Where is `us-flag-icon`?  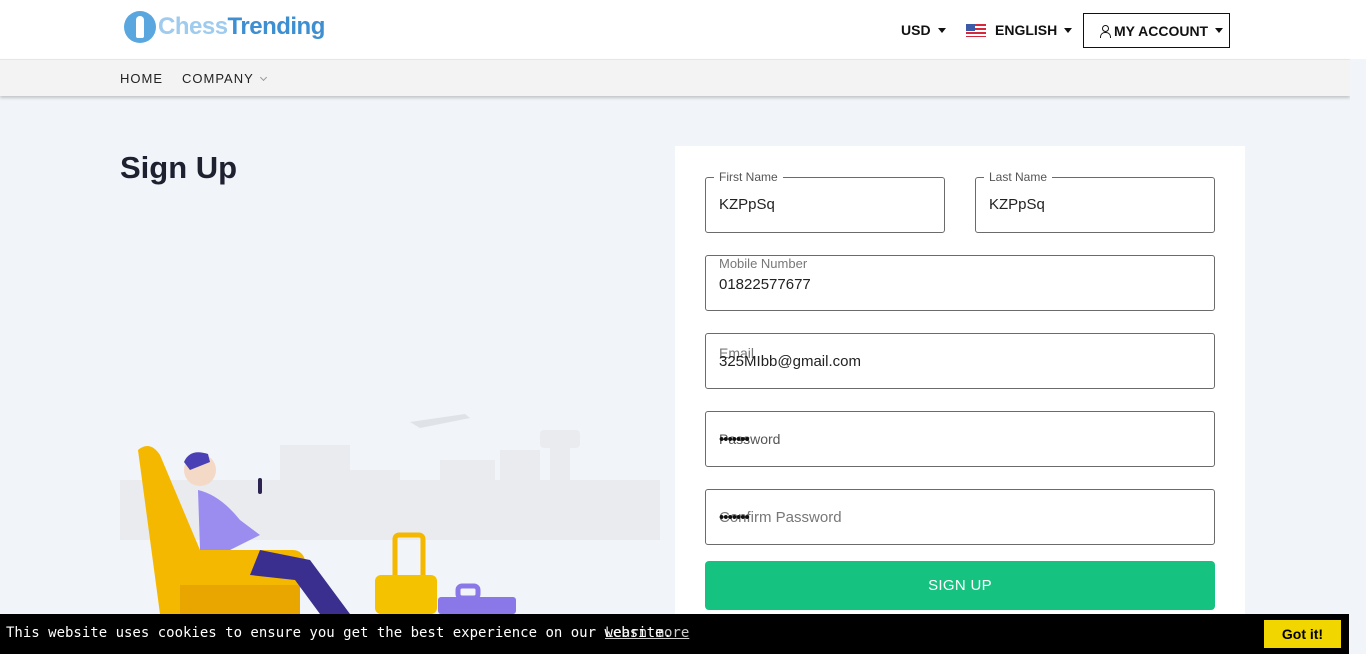
us-flag-icon is located at coordinates (976, 30).